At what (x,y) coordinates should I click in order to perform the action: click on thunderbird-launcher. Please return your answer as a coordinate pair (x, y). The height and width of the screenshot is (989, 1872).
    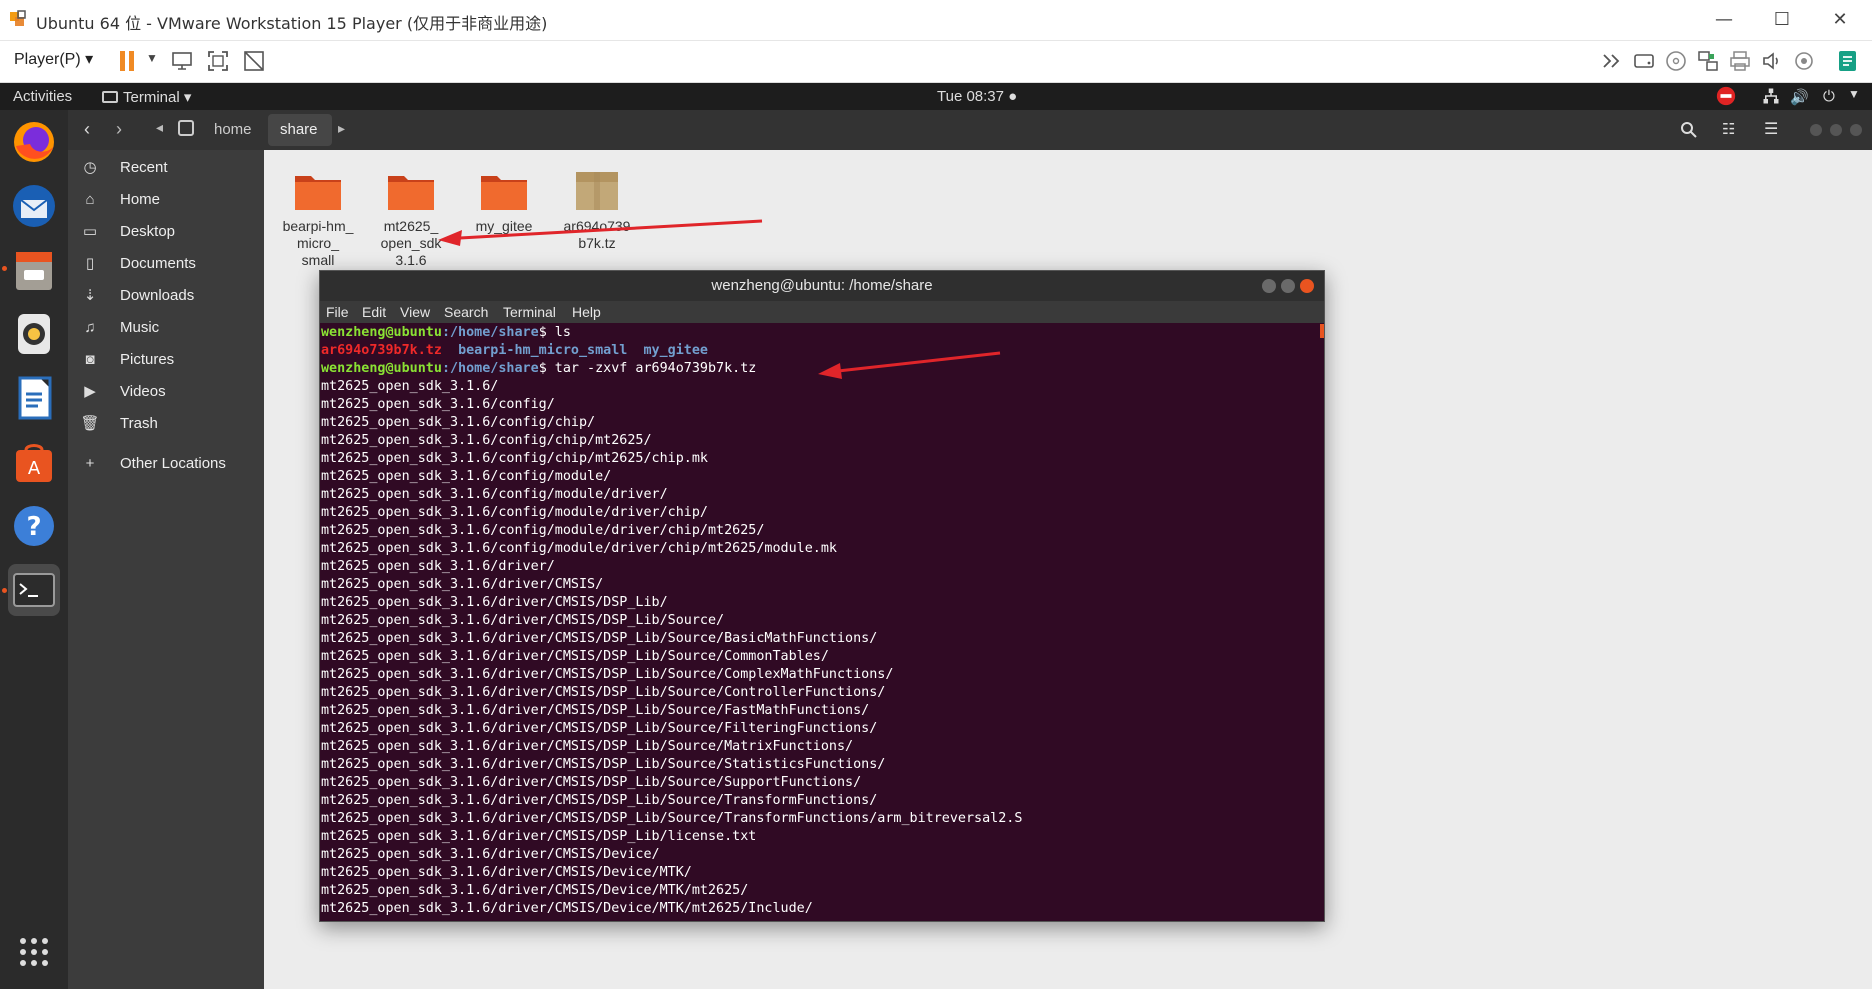
    Looking at the image, I should click on (34, 206).